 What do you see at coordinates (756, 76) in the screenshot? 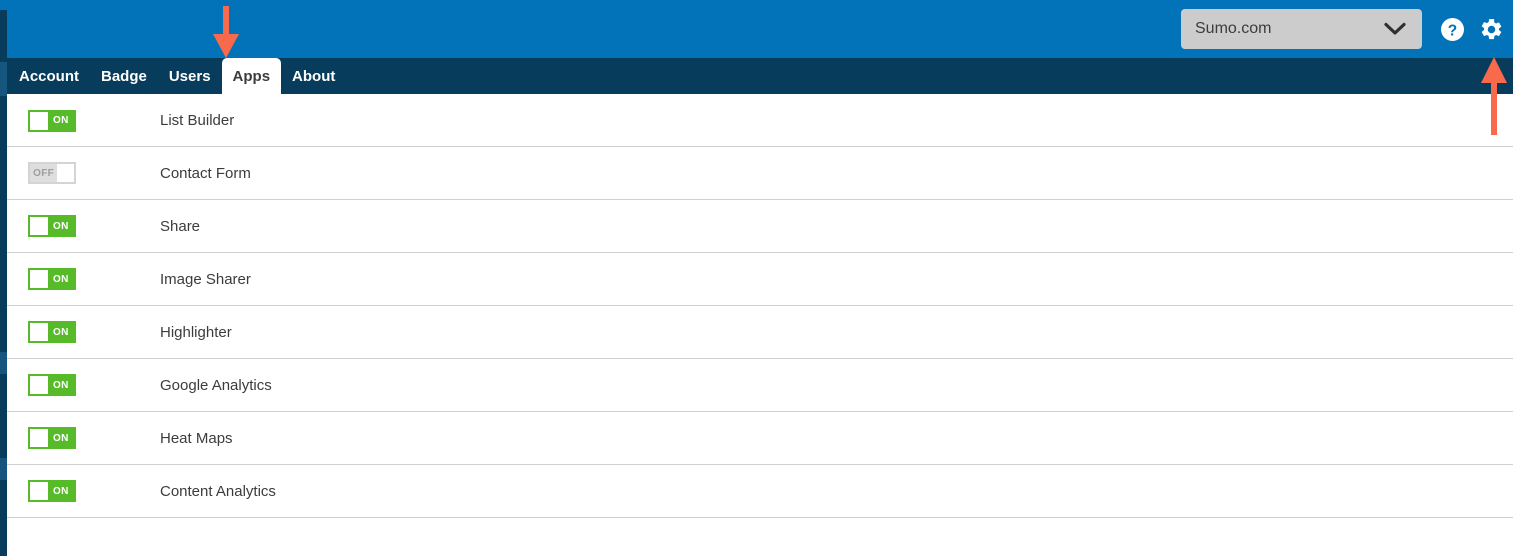
I see `main-navigation-bar: Account Badge Users Apps About` at bounding box center [756, 76].